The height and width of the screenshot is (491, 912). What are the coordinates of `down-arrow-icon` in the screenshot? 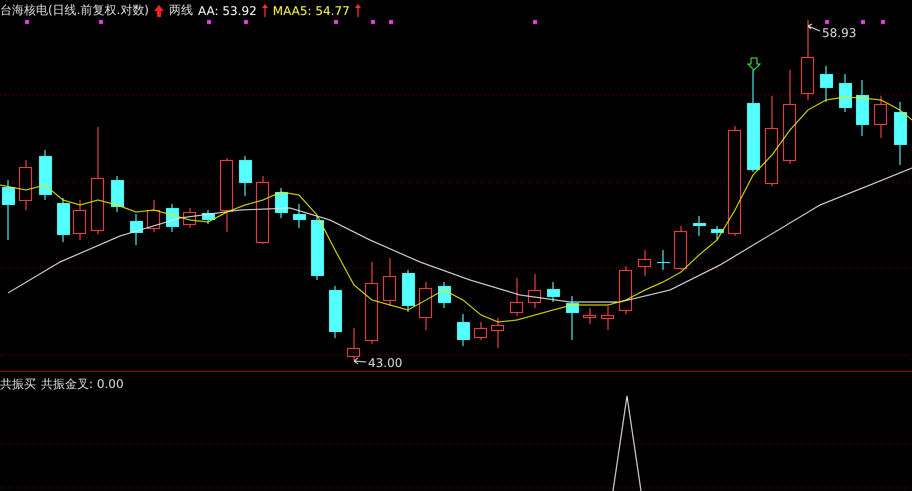 It's located at (754, 64).